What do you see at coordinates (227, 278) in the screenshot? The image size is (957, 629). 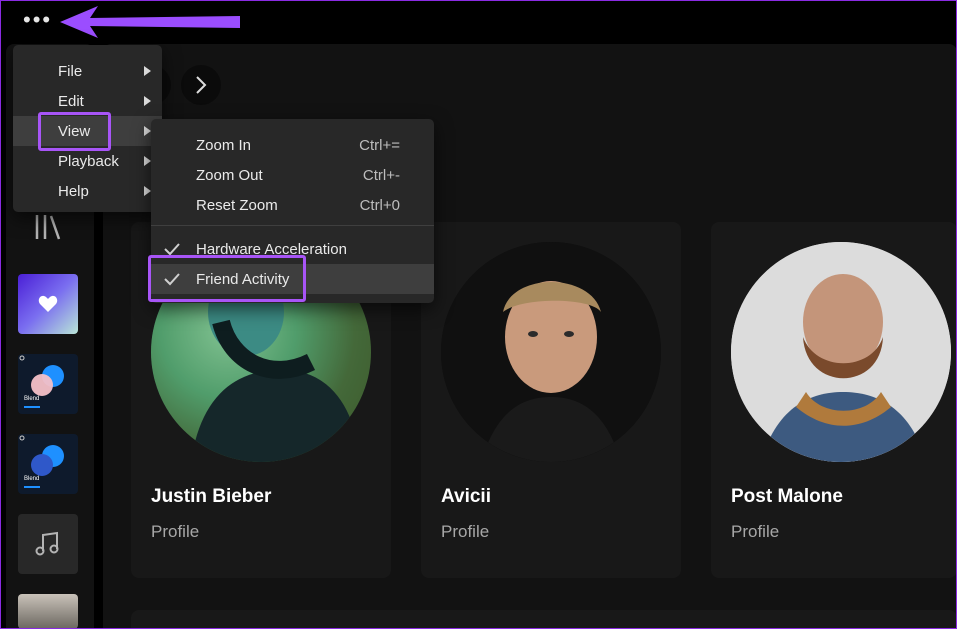 I see `friend-activity-highlight-annotation` at bounding box center [227, 278].